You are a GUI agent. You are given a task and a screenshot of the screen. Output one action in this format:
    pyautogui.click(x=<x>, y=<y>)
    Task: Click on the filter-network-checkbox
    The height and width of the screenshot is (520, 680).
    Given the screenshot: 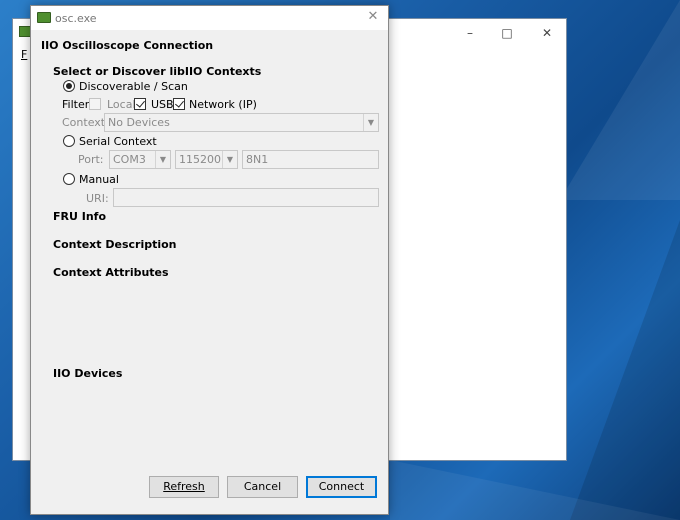 What is the action you would take?
    pyautogui.click(x=179, y=104)
    